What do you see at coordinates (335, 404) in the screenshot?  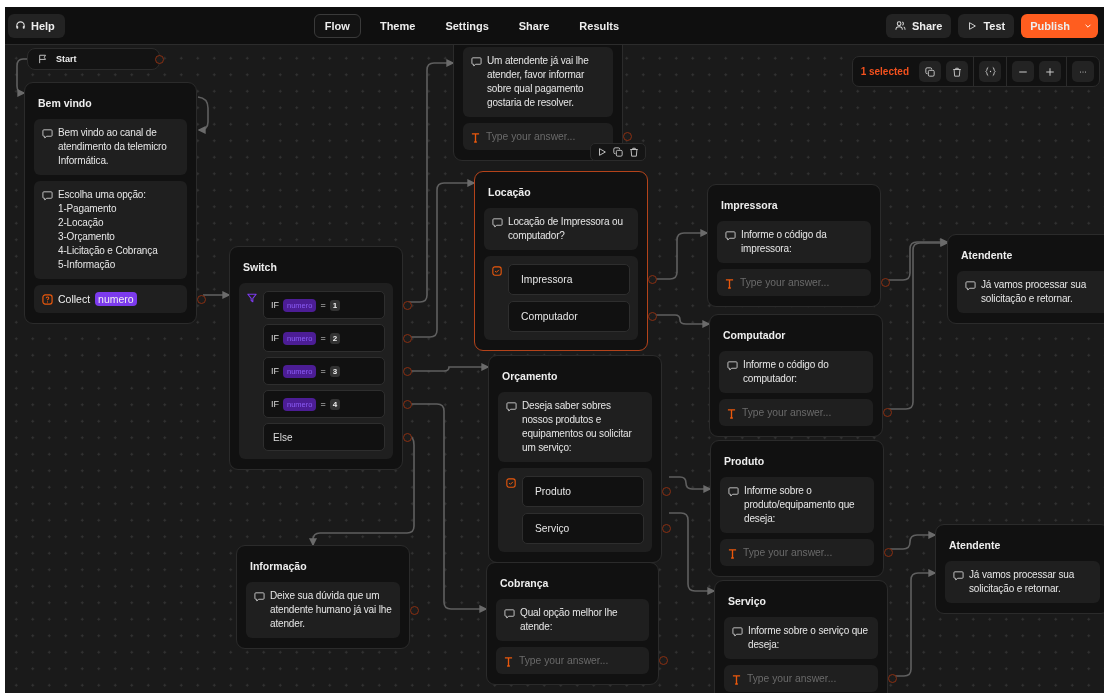 I see `value-chip: 4` at bounding box center [335, 404].